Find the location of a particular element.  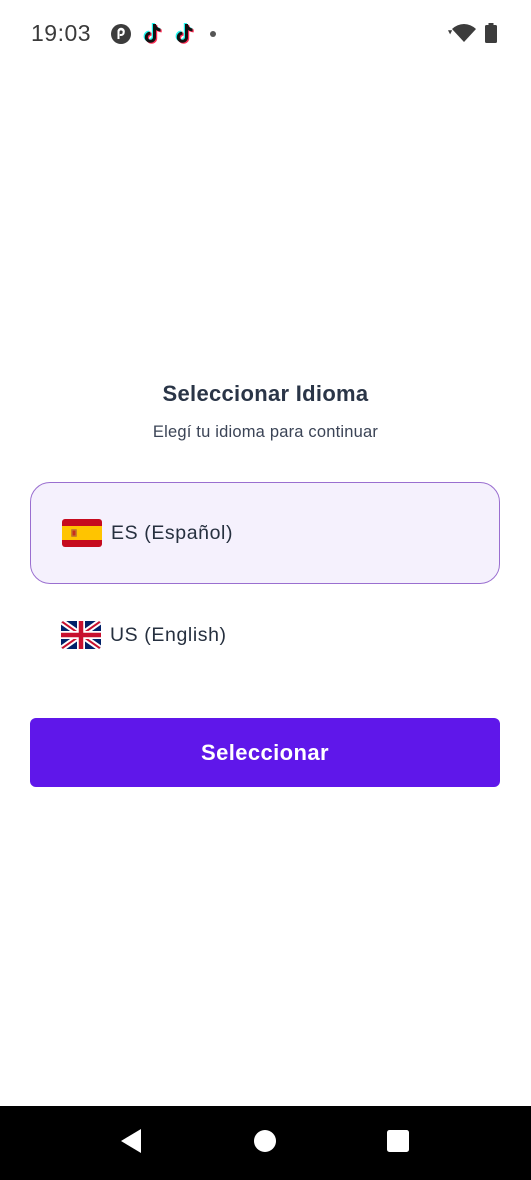

home-icon is located at coordinates (265, 1143).